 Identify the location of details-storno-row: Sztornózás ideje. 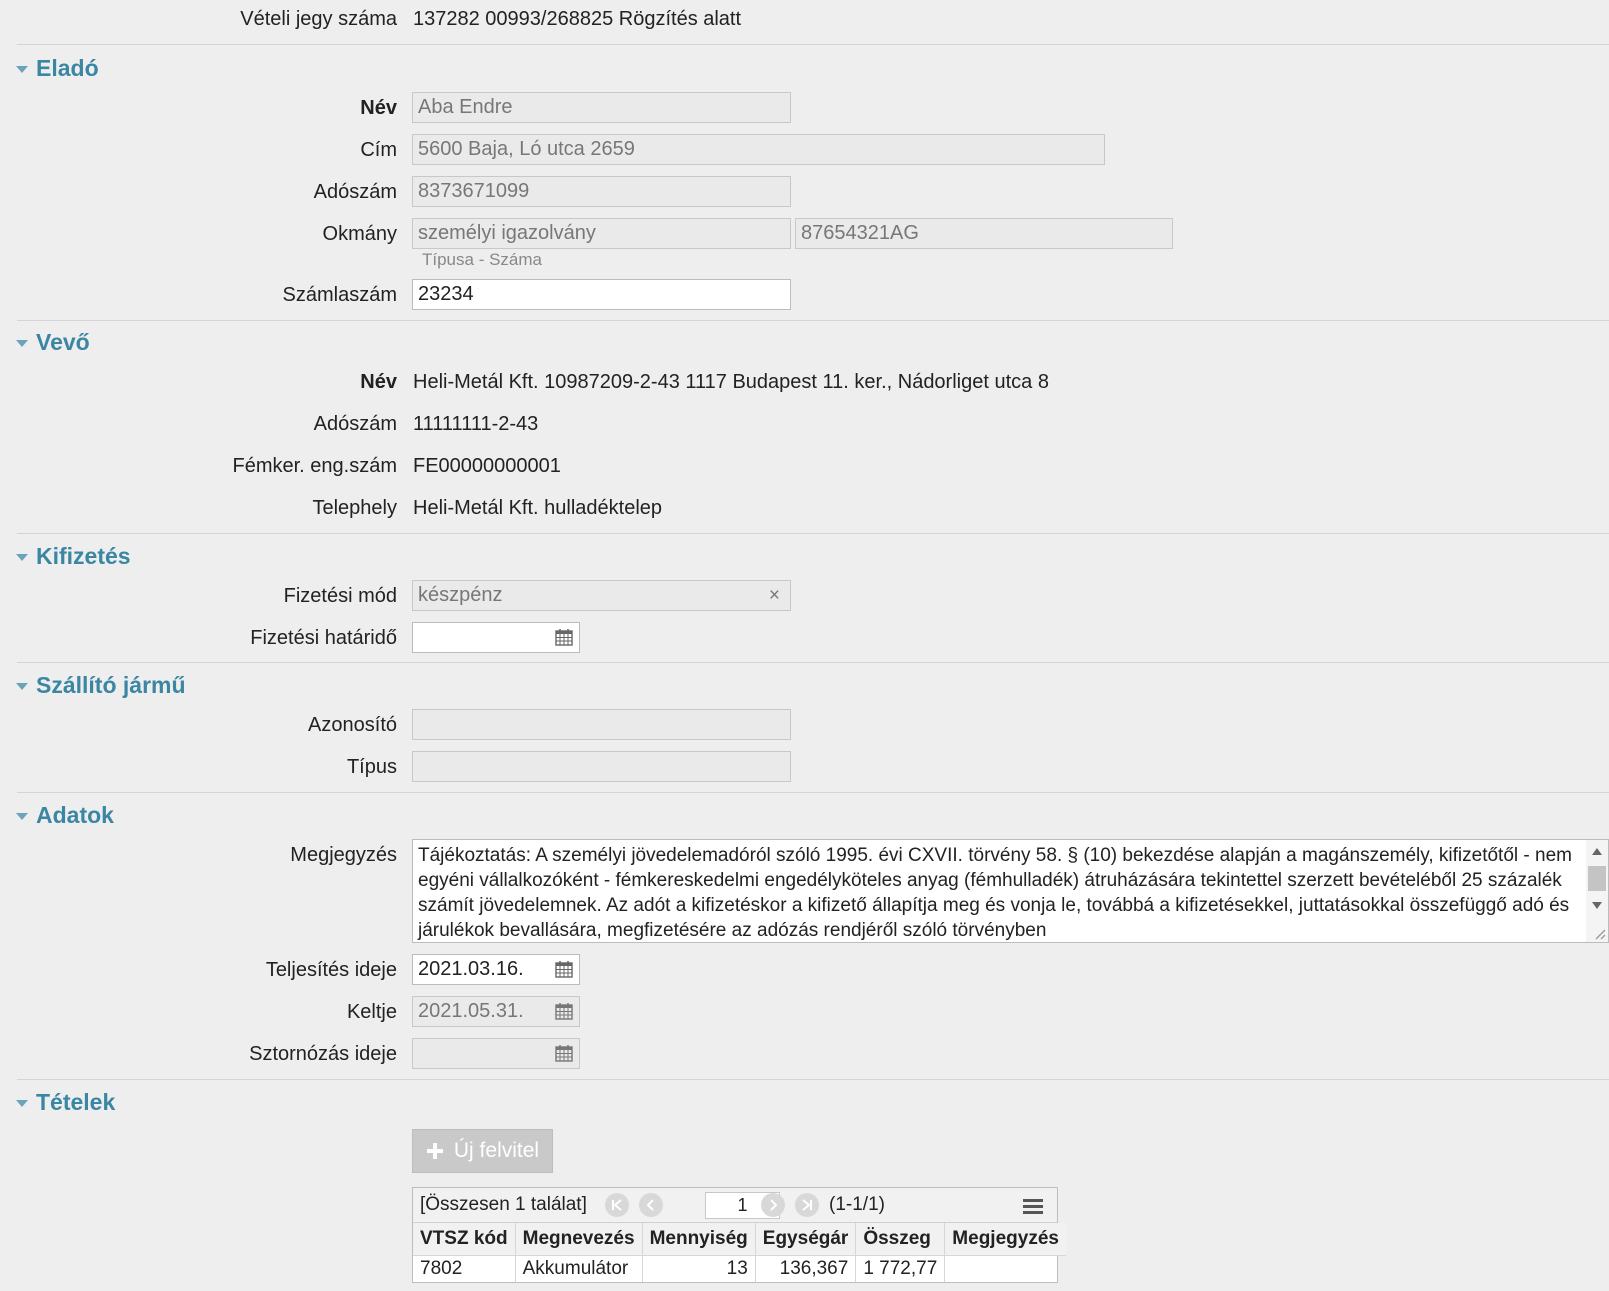
(804, 1054).